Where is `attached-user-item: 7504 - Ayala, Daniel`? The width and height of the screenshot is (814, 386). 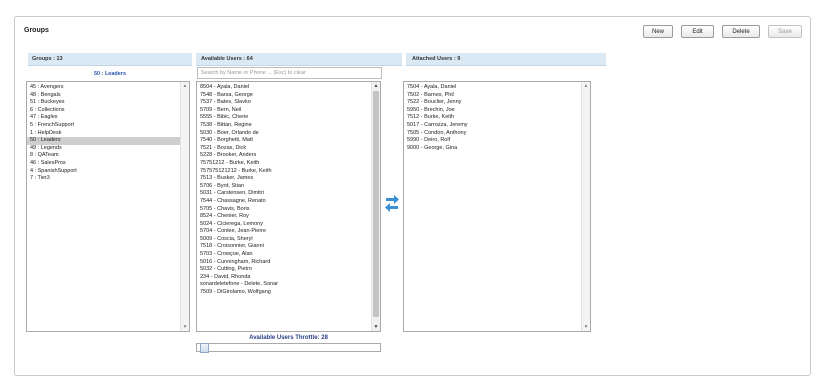 attached-user-item: 7504 - Ayala, Daniel is located at coordinates (497, 88).